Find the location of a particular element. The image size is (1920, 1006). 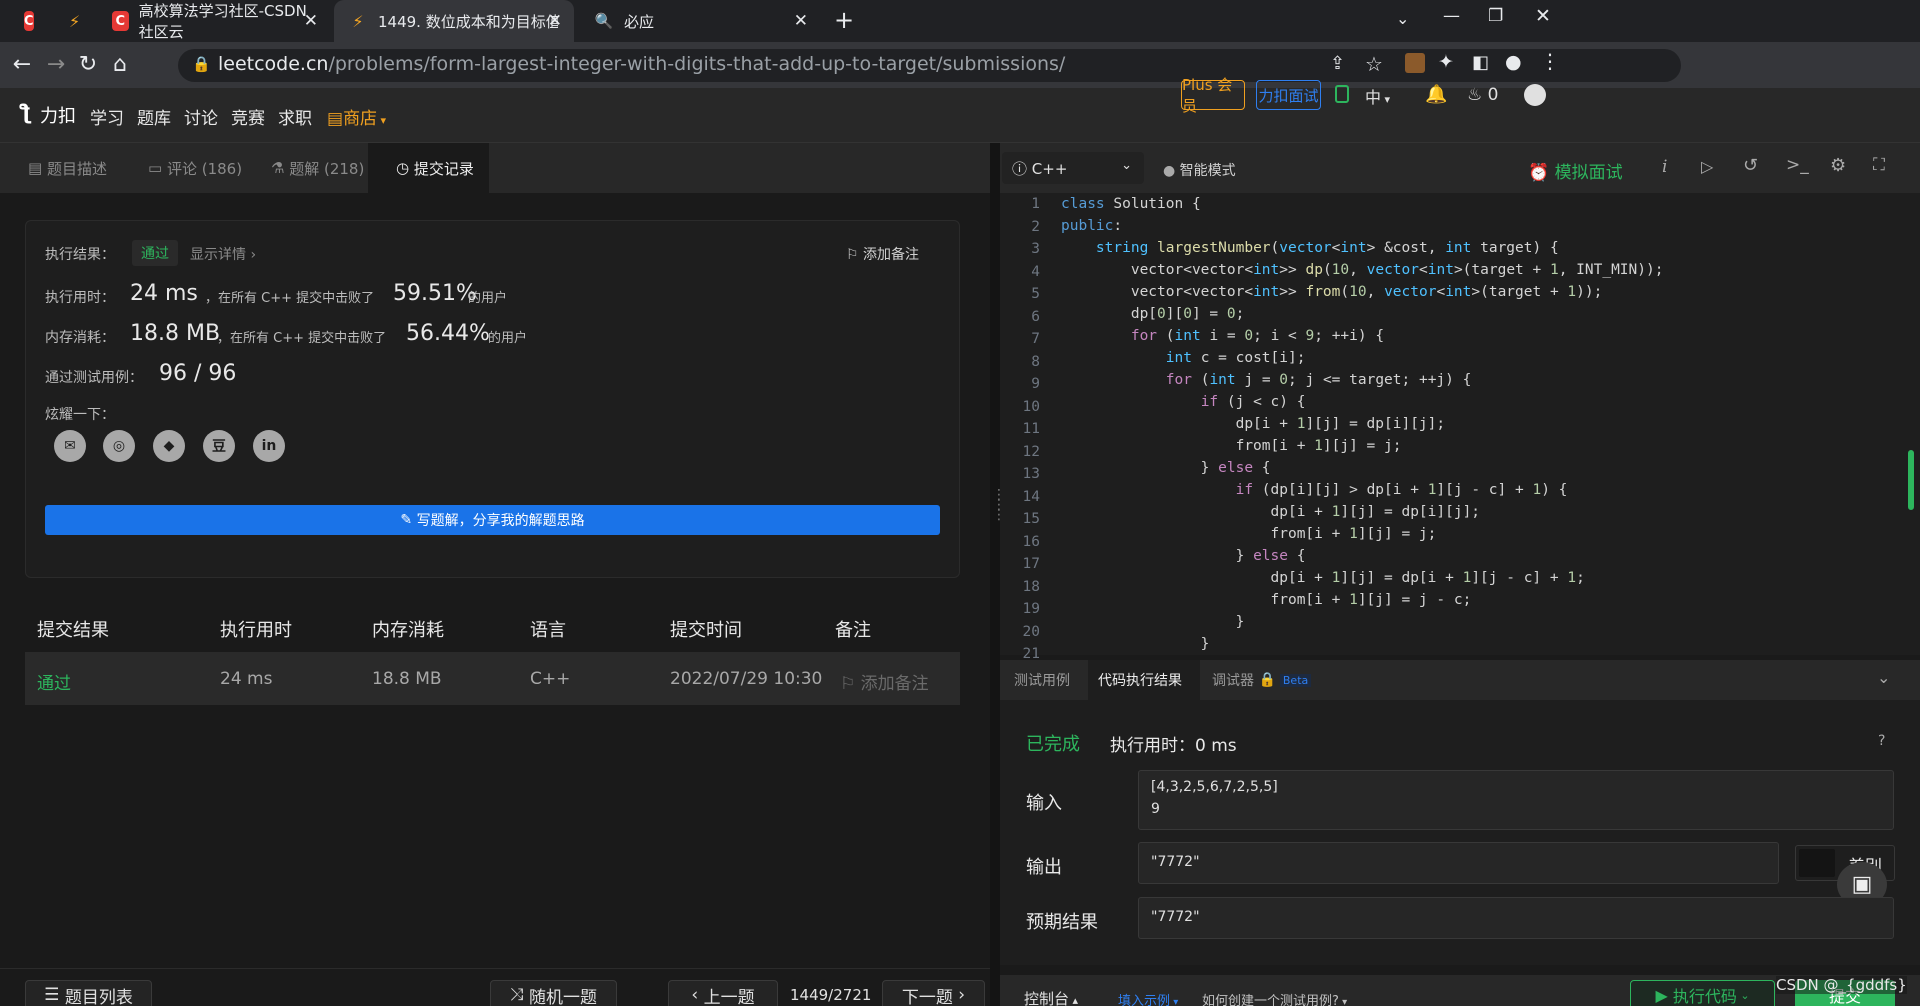

fill-example-button: 填入示例 ▾ is located at coordinates (1148, 998).